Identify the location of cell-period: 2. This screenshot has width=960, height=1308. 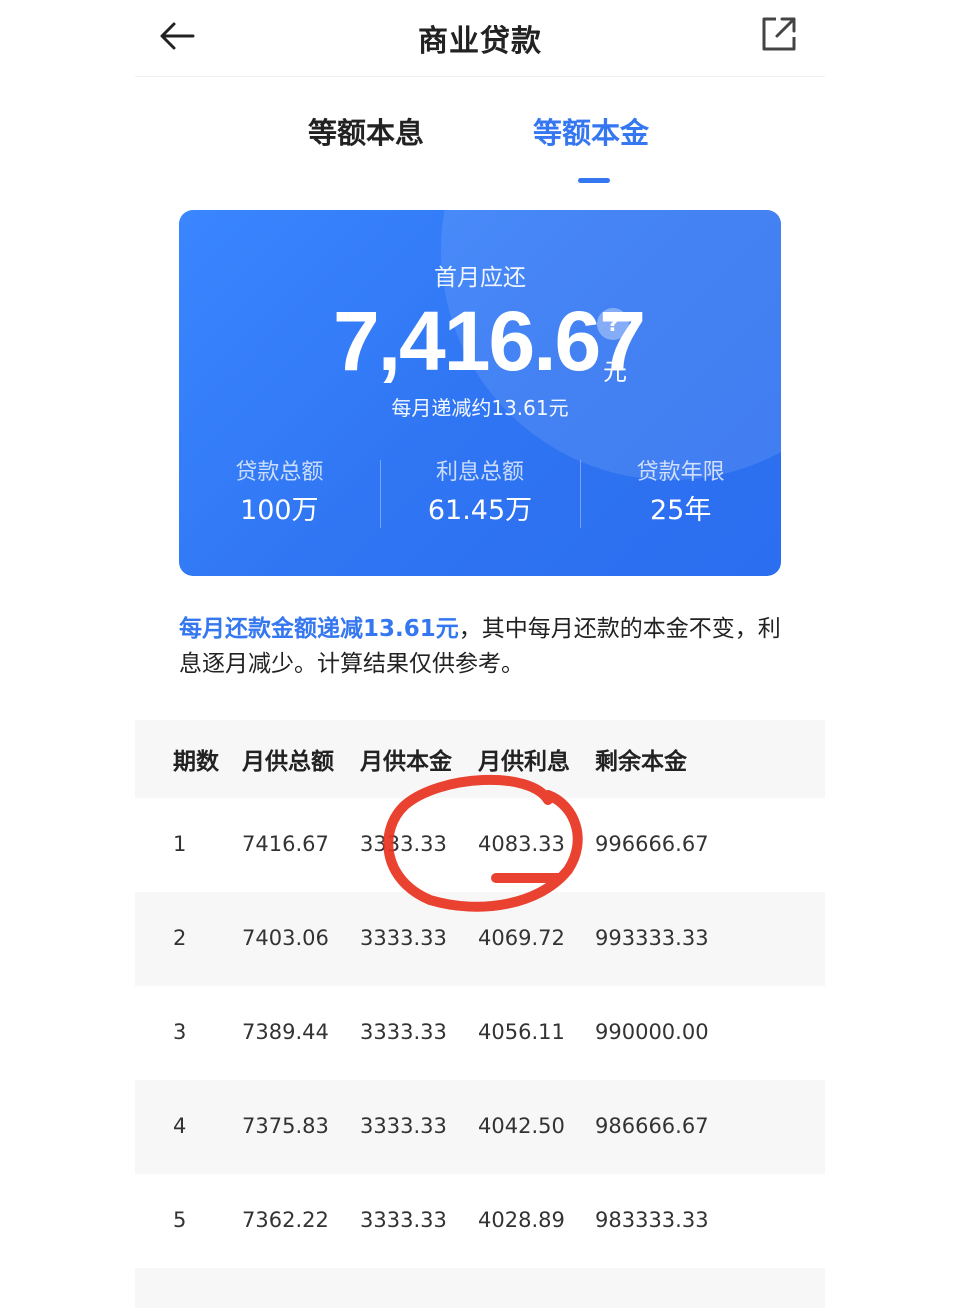
(180, 938).